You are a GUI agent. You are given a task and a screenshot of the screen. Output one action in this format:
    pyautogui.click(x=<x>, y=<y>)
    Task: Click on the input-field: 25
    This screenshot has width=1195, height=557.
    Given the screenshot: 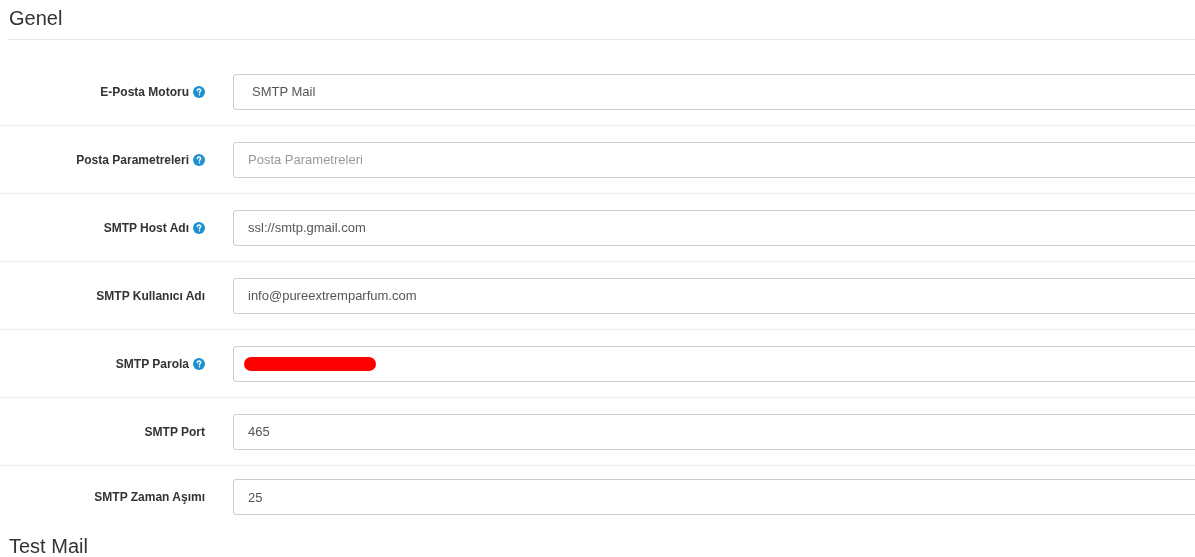 What is the action you would take?
    pyautogui.click(x=714, y=497)
    